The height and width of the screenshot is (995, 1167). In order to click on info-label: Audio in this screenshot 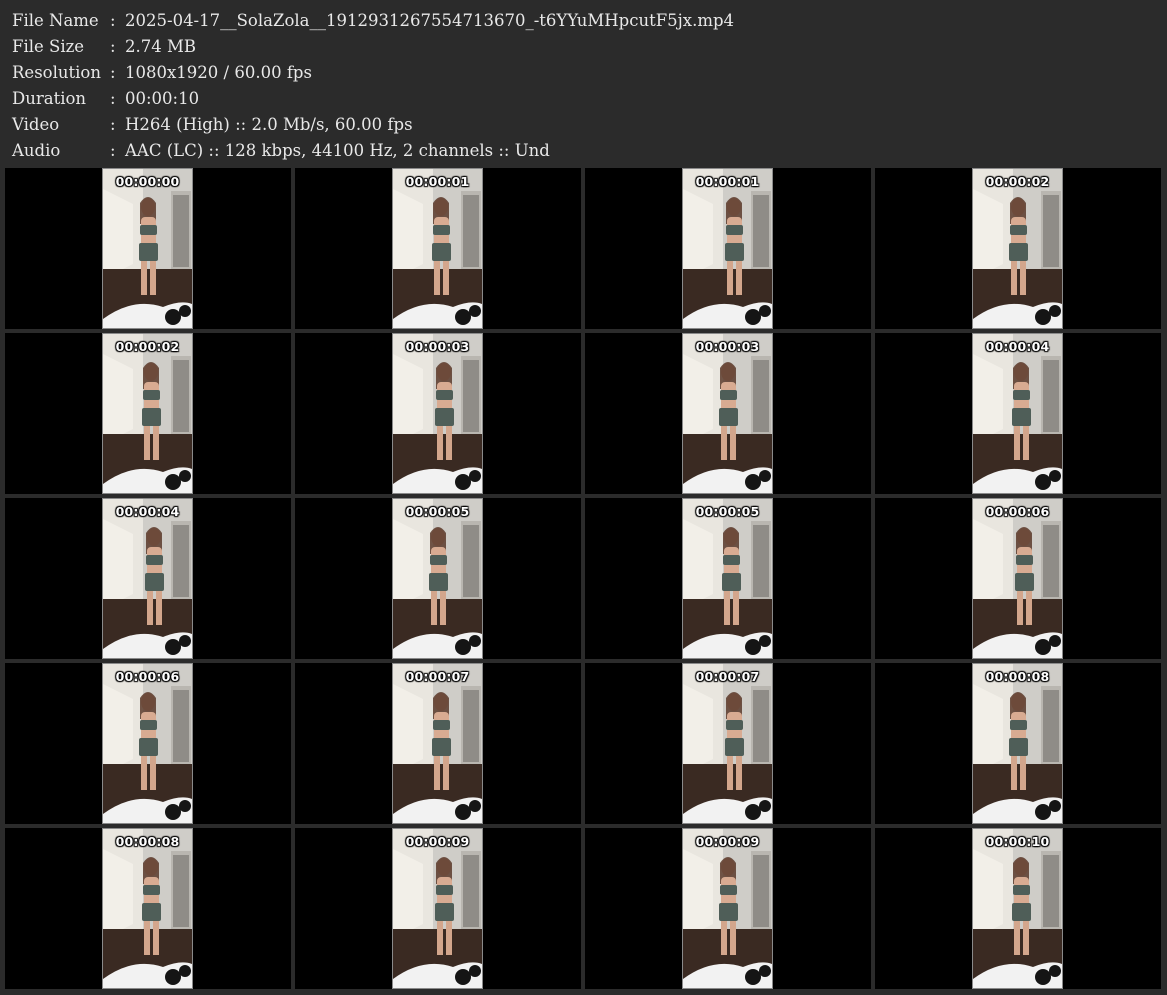, I will do `click(36, 150)`.